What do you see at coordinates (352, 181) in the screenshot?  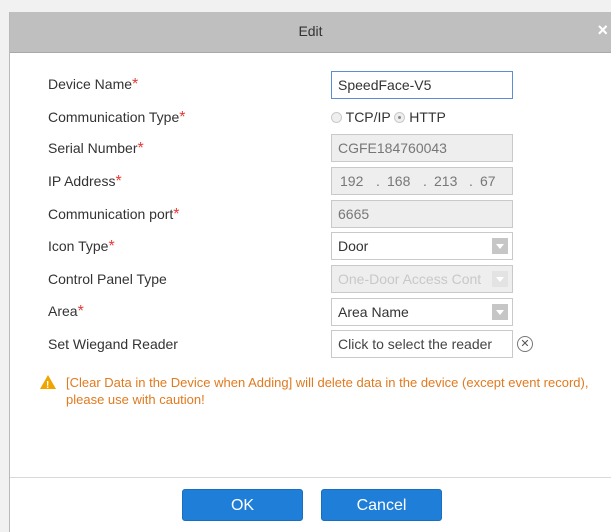 I see `ip-octet-1: 192` at bounding box center [352, 181].